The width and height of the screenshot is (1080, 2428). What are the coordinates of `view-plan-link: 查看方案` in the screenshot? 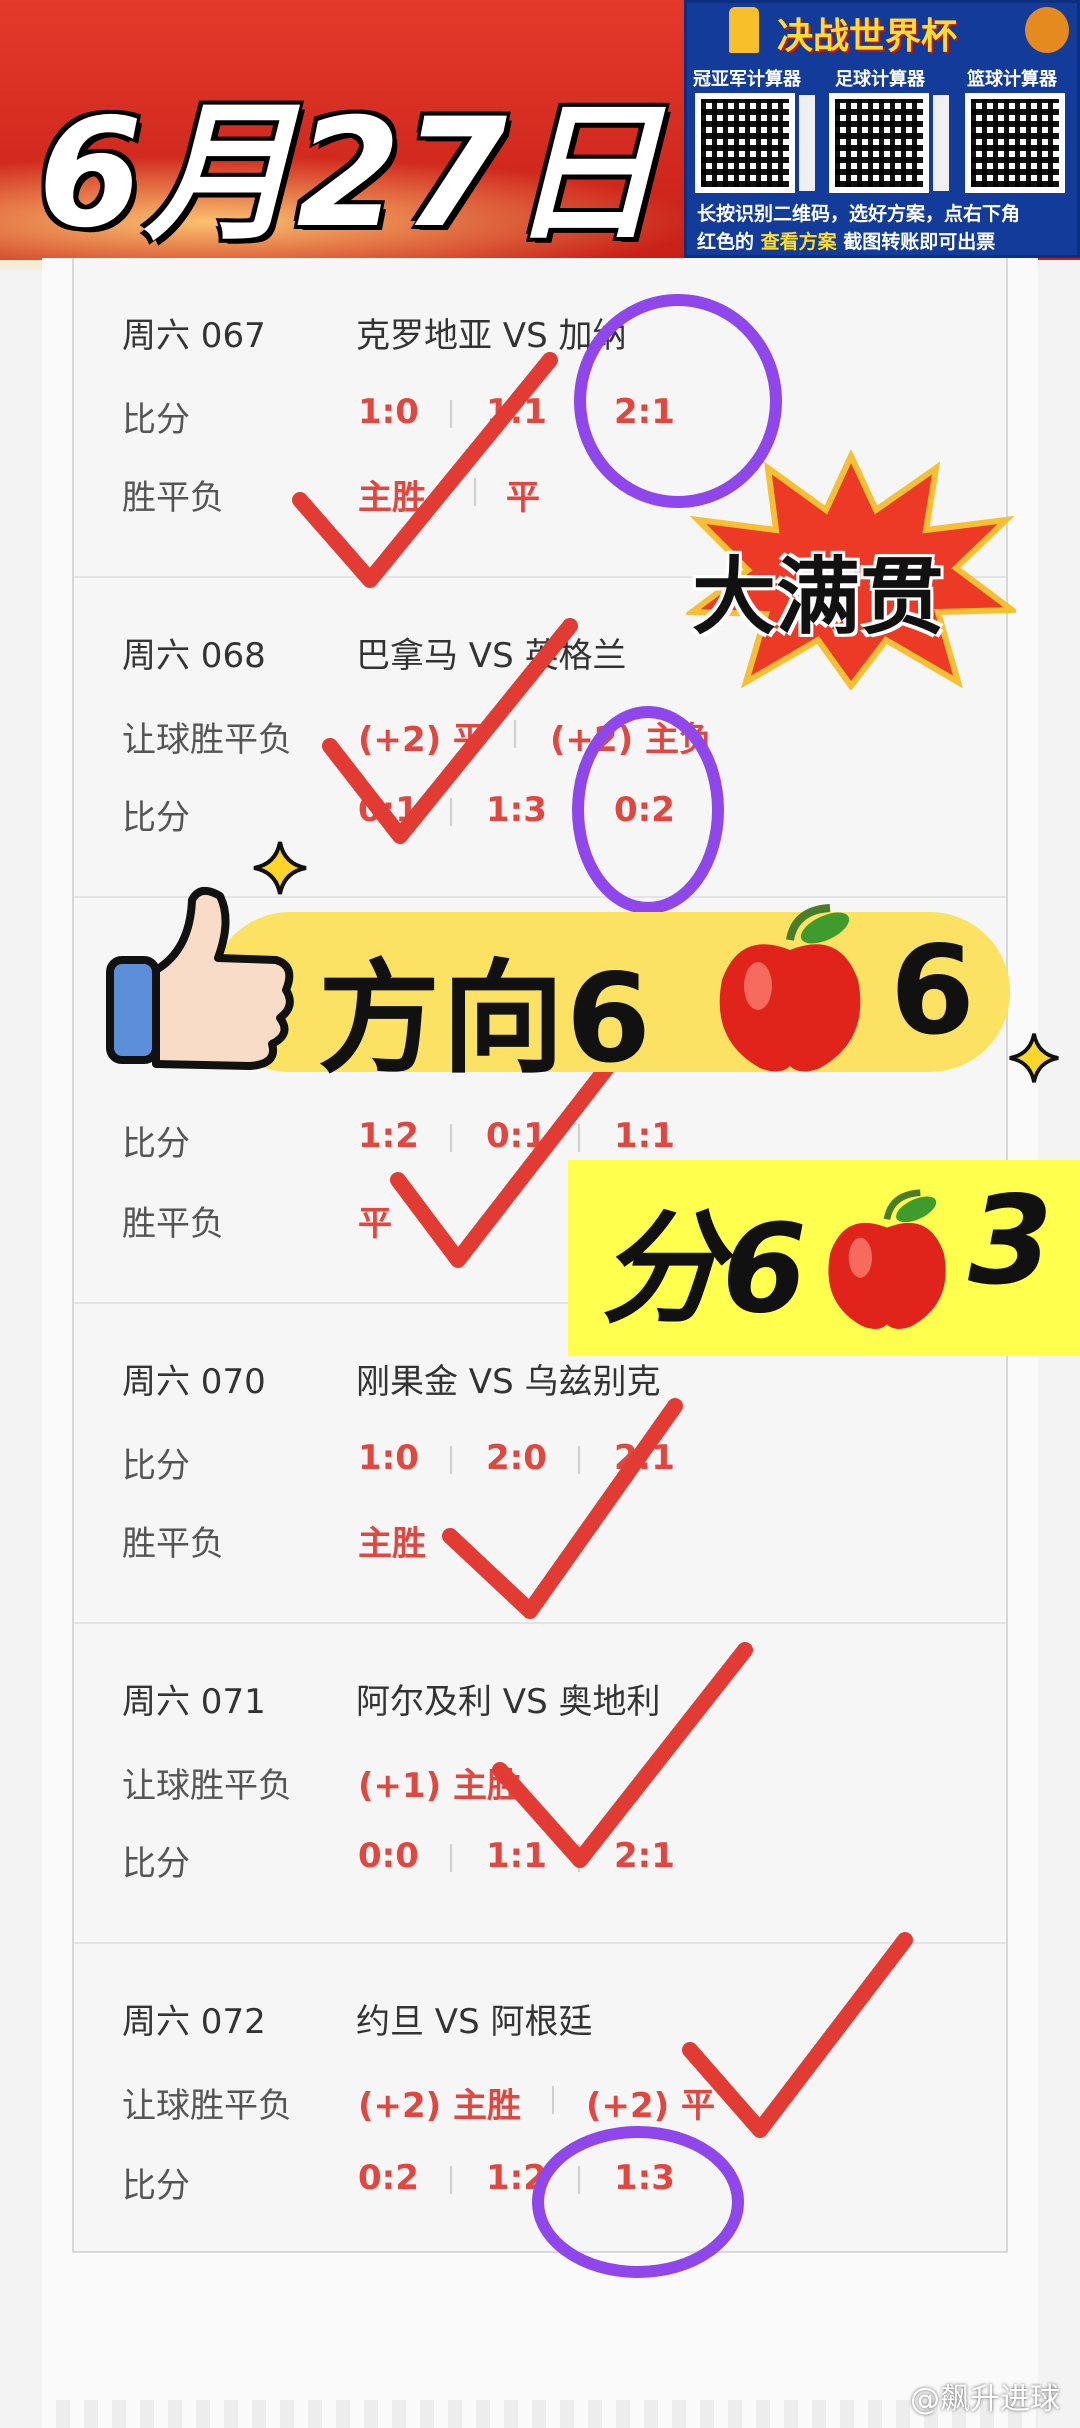 It's located at (799, 242).